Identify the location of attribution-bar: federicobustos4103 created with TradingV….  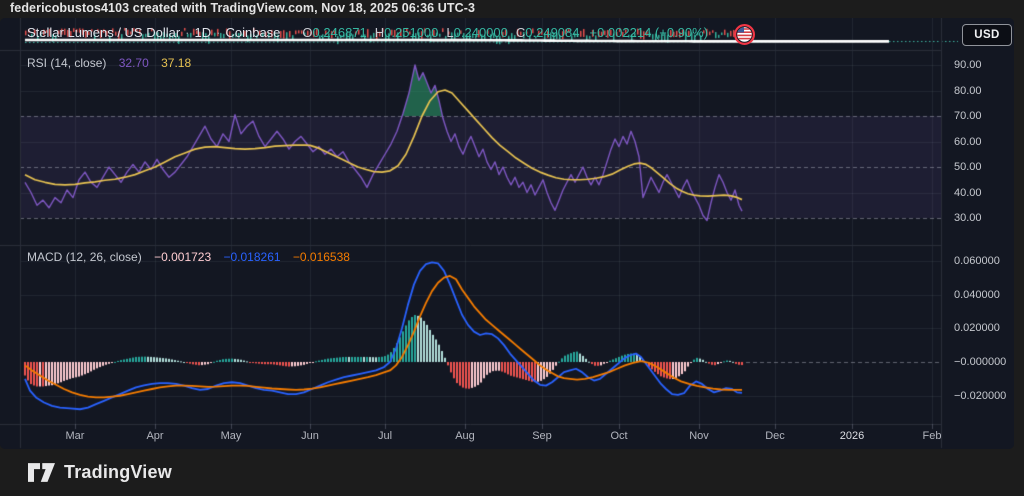
(512, 9).